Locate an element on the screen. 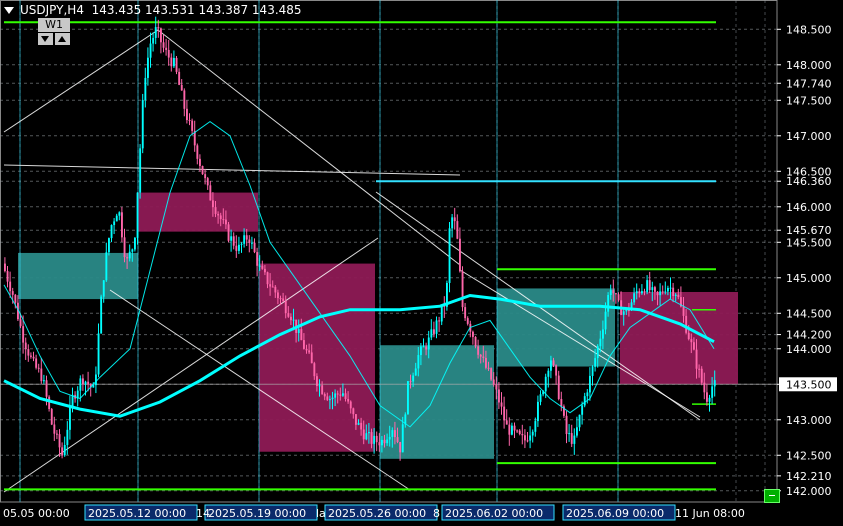  period-switcher: W1 is located at coordinates (54, 32).